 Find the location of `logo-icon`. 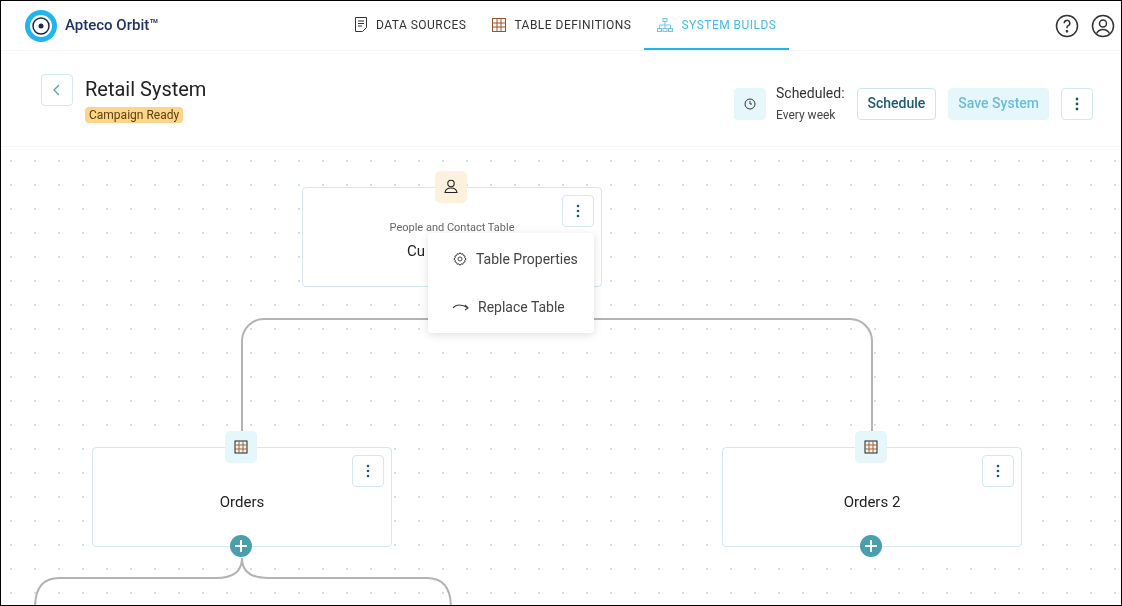

logo-icon is located at coordinates (41, 25).